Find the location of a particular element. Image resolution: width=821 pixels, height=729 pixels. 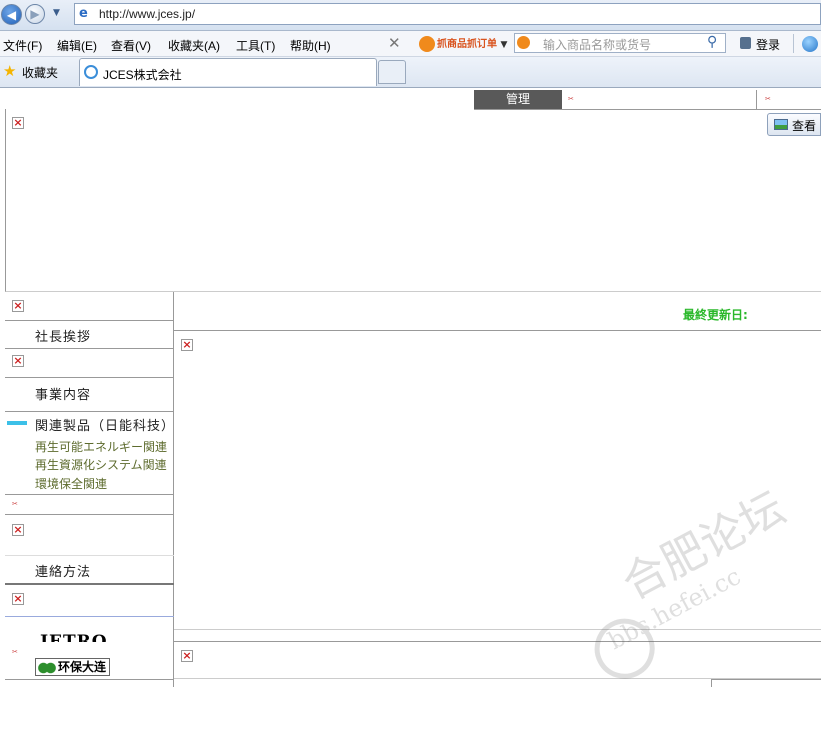

menu-help: 帮助(H) is located at coordinates (310, 45).